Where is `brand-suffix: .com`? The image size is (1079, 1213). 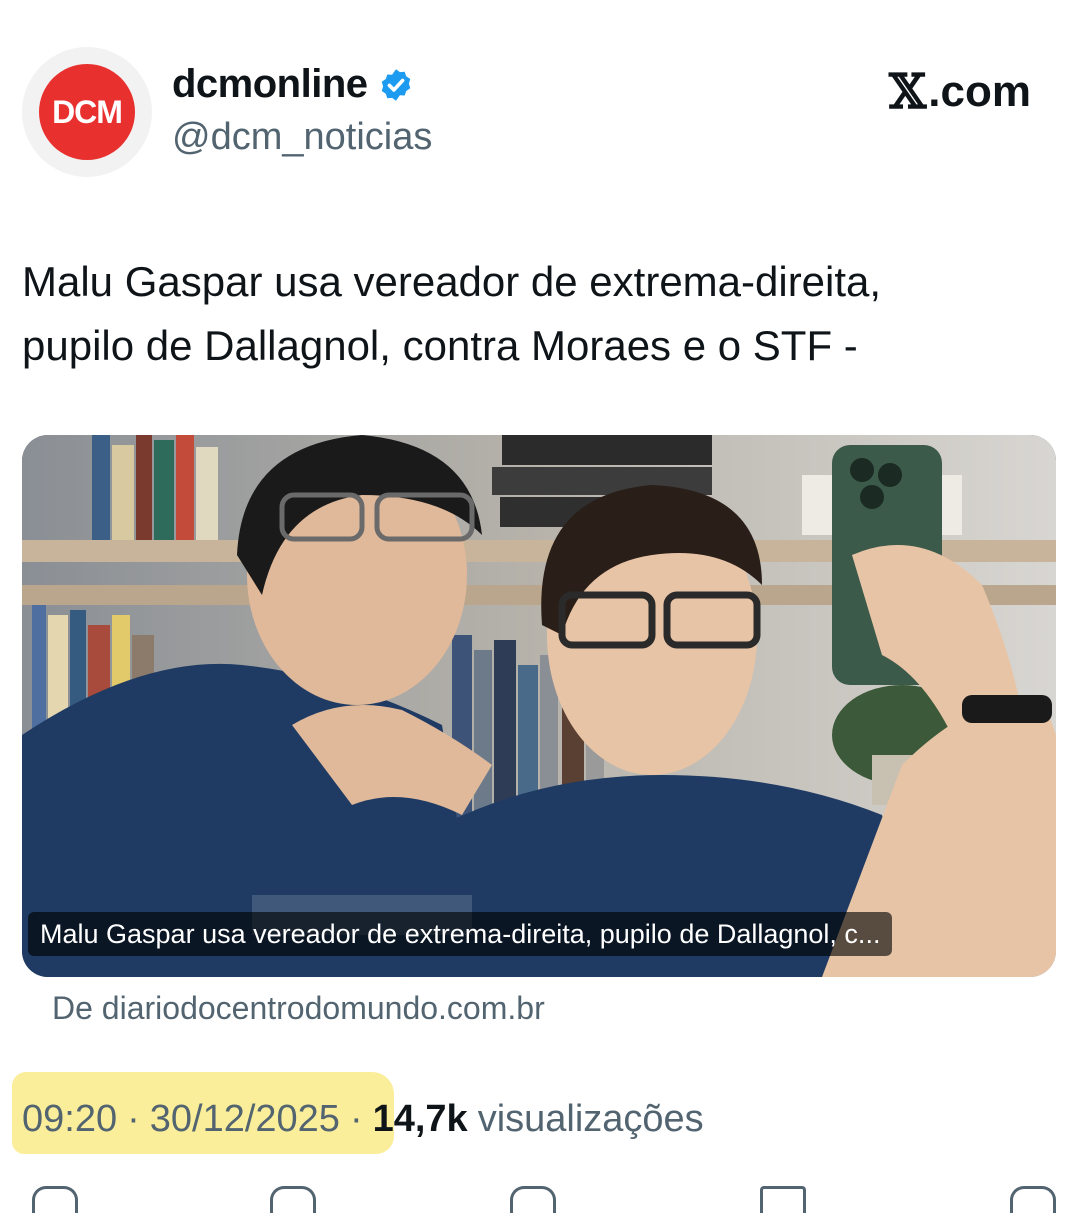
brand-suffix: .com is located at coordinates (979, 91).